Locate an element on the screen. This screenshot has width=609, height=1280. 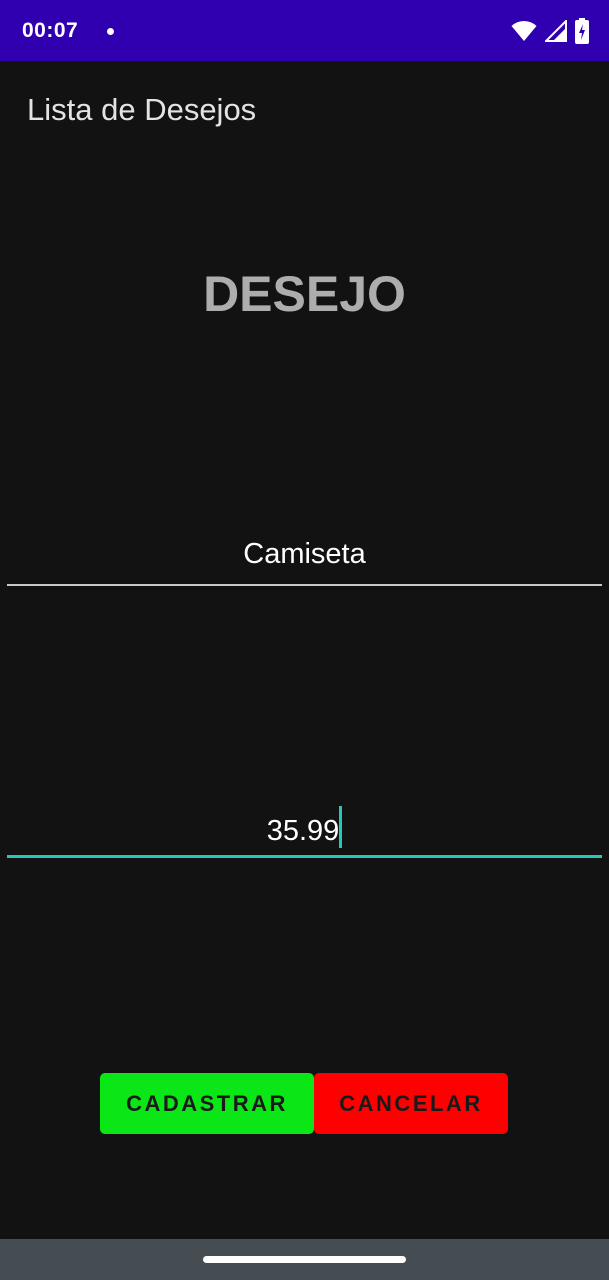
status-bar: 00:07 is located at coordinates (304, 30).